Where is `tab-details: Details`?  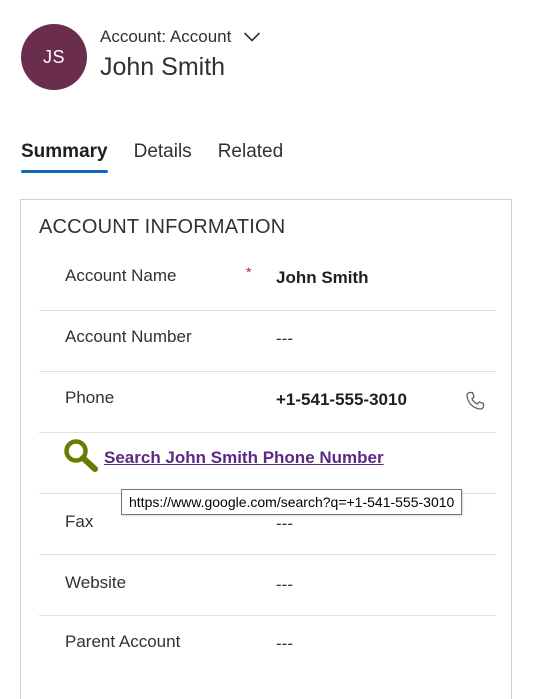 tab-details: Details is located at coordinates (163, 157).